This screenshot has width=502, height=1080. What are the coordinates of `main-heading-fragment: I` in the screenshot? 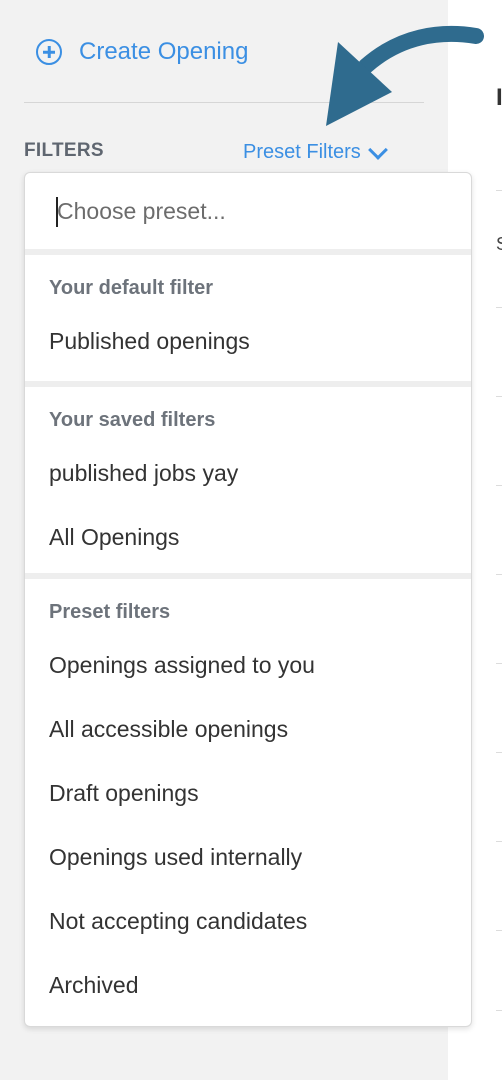 It's located at (499, 97).